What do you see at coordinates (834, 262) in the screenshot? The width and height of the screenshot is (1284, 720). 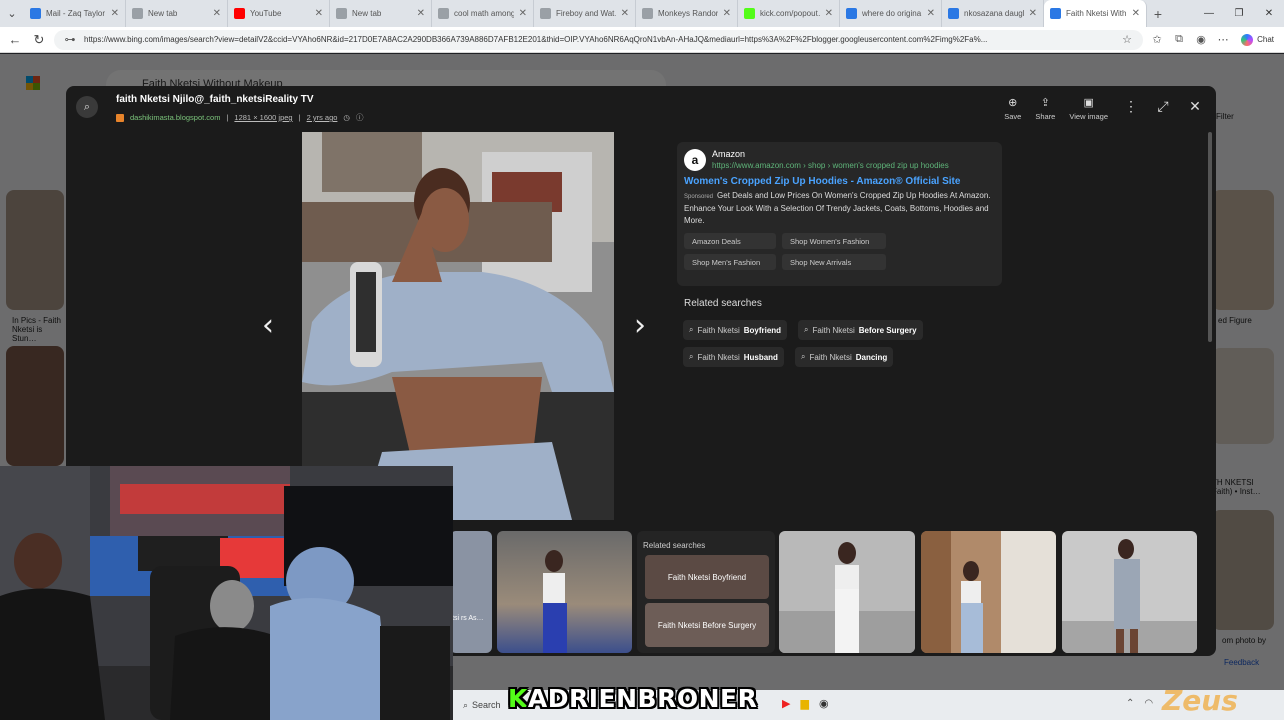 I see `ad-sitelink: Shop New Arrivals` at bounding box center [834, 262].